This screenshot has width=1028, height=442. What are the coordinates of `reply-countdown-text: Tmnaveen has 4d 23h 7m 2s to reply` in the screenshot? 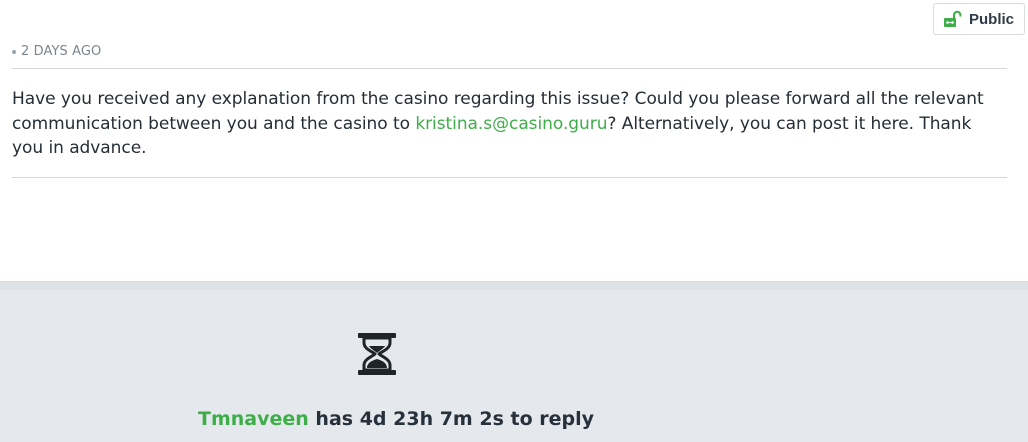 It's located at (396, 419).